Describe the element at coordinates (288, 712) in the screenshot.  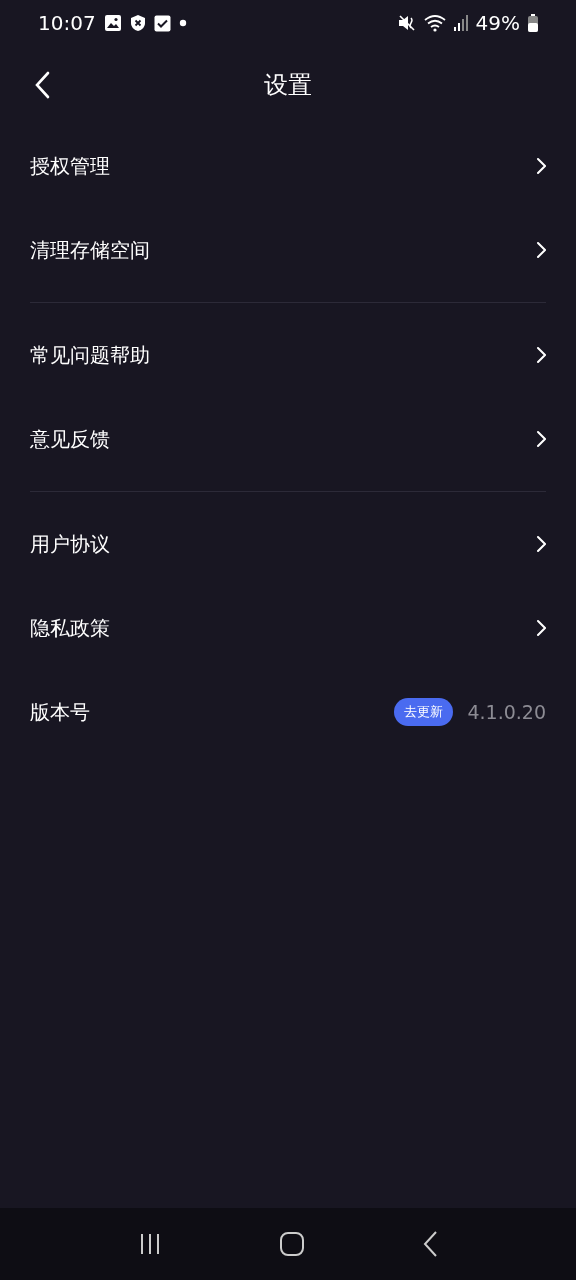
I see `settings-row: 版本号 去更新 4.1.0.20` at that location.